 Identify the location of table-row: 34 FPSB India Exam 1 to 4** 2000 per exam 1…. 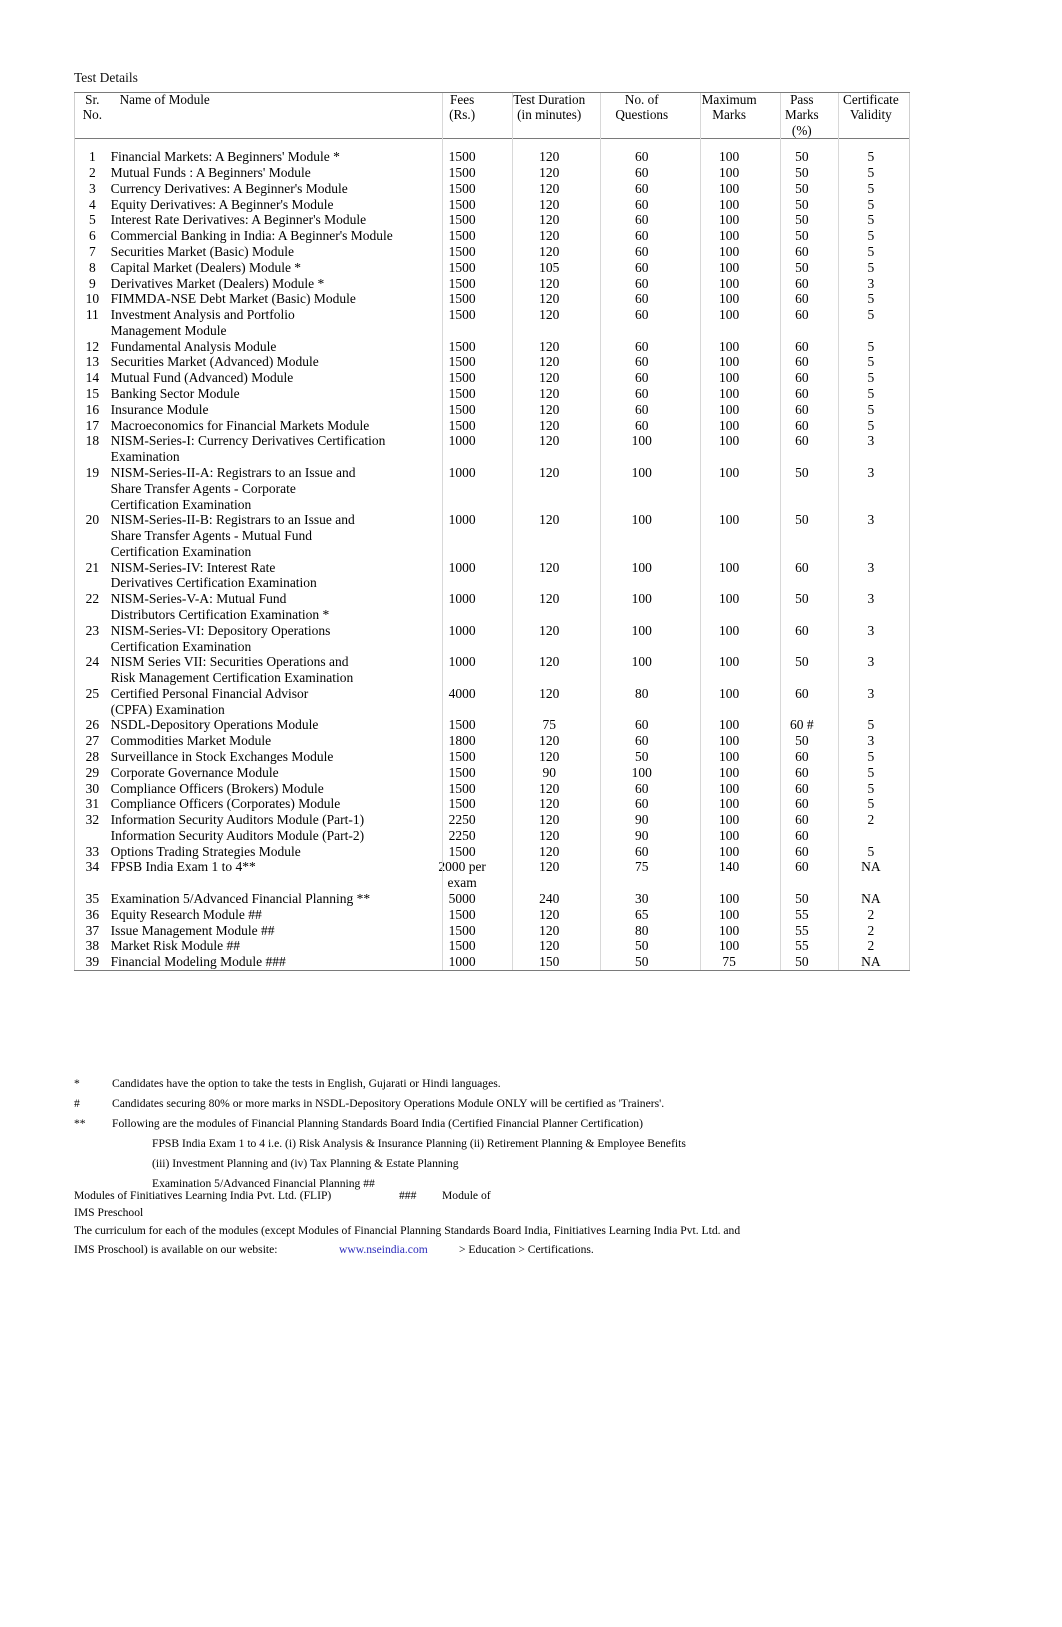
(492, 875).